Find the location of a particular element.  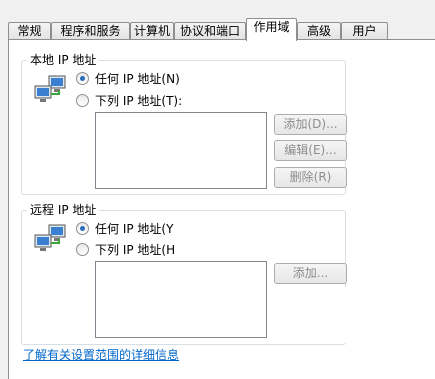

tab-users: 用户 is located at coordinates (364, 31).